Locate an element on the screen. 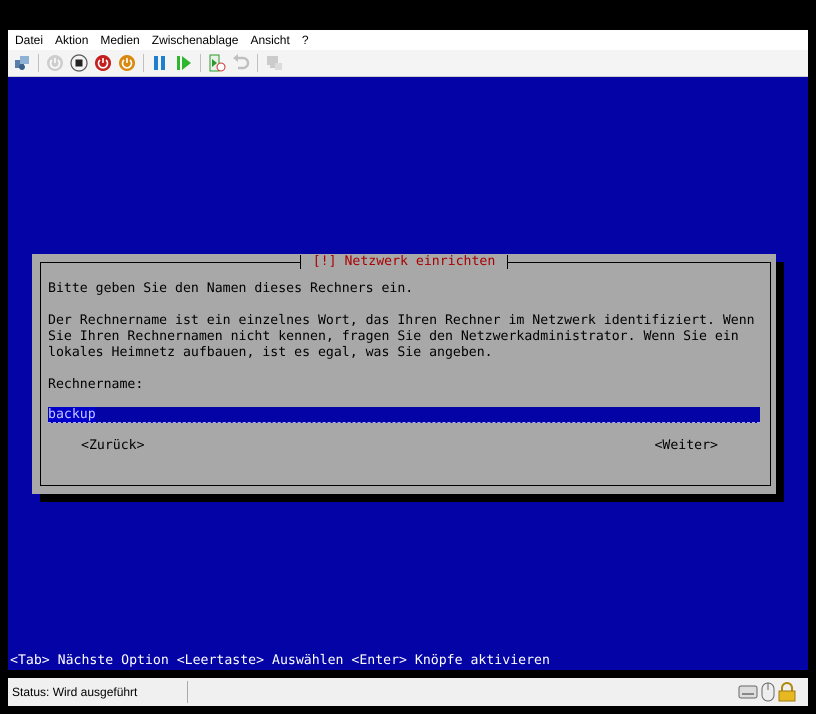 This screenshot has height=714, width=816. menu-item: Datei is located at coordinates (29, 40).